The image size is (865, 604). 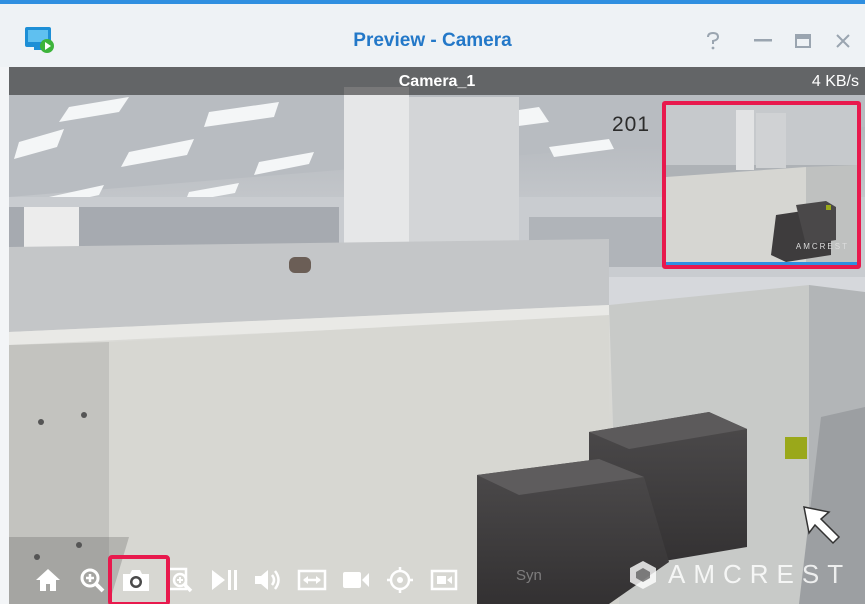 What do you see at coordinates (312, 580) in the screenshot?
I see `fit-window-icon` at bounding box center [312, 580].